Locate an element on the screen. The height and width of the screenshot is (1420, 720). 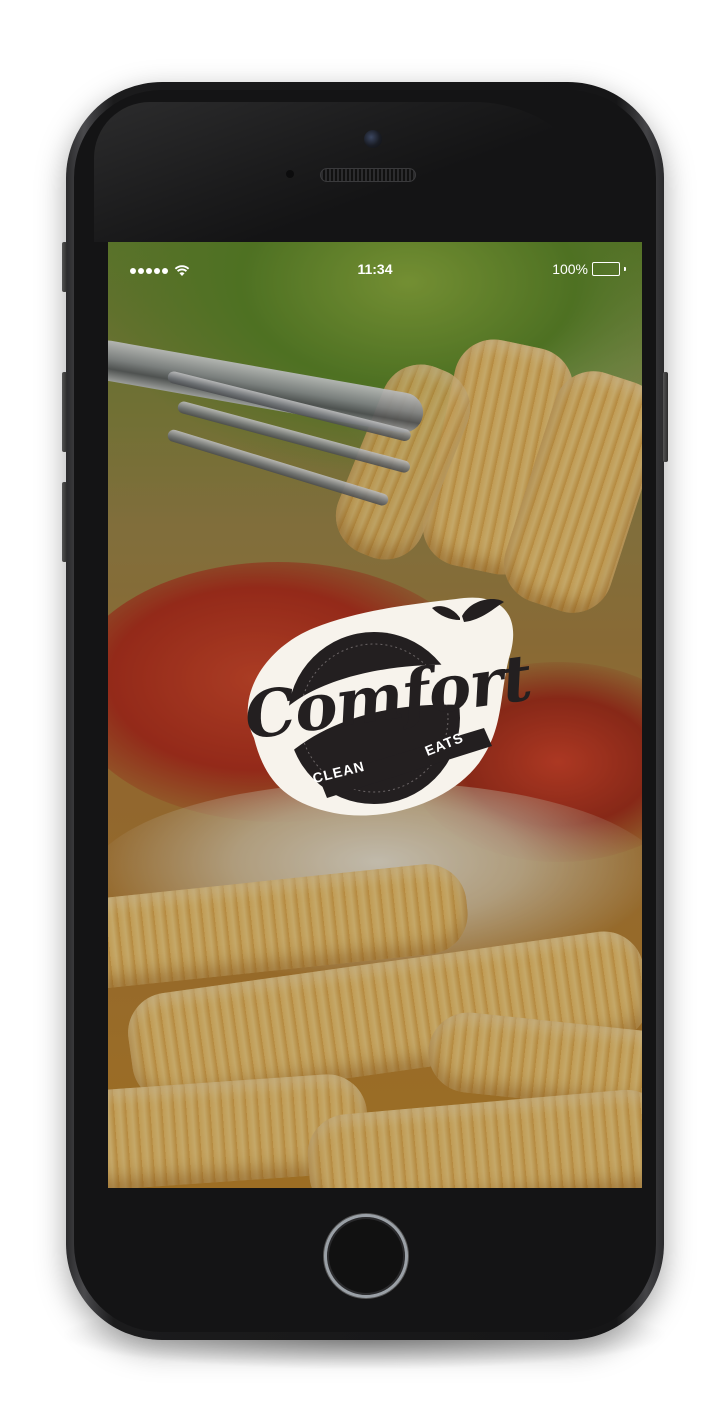
front-camera is located at coordinates (373, 139).